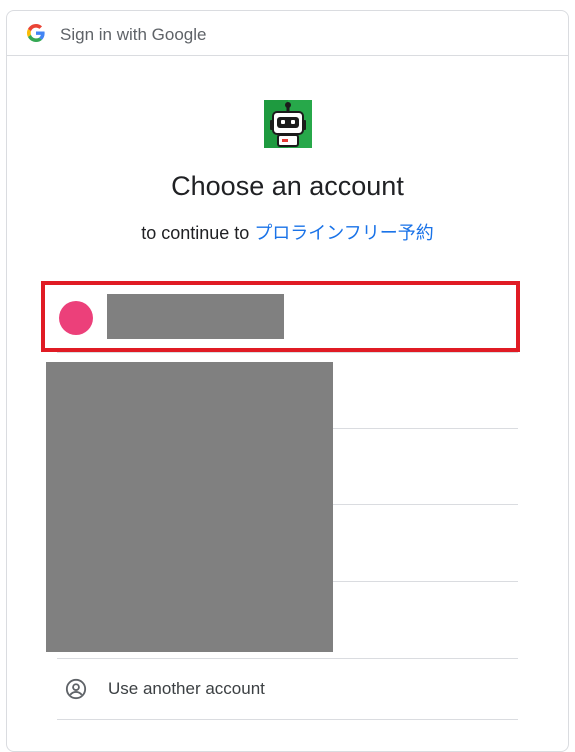 Image resolution: width=575 pixels, height=752 pixels. Describe the element at coordinates (133, 34) in the screenshot. I see `header-title: Sign in with Google` at that location.